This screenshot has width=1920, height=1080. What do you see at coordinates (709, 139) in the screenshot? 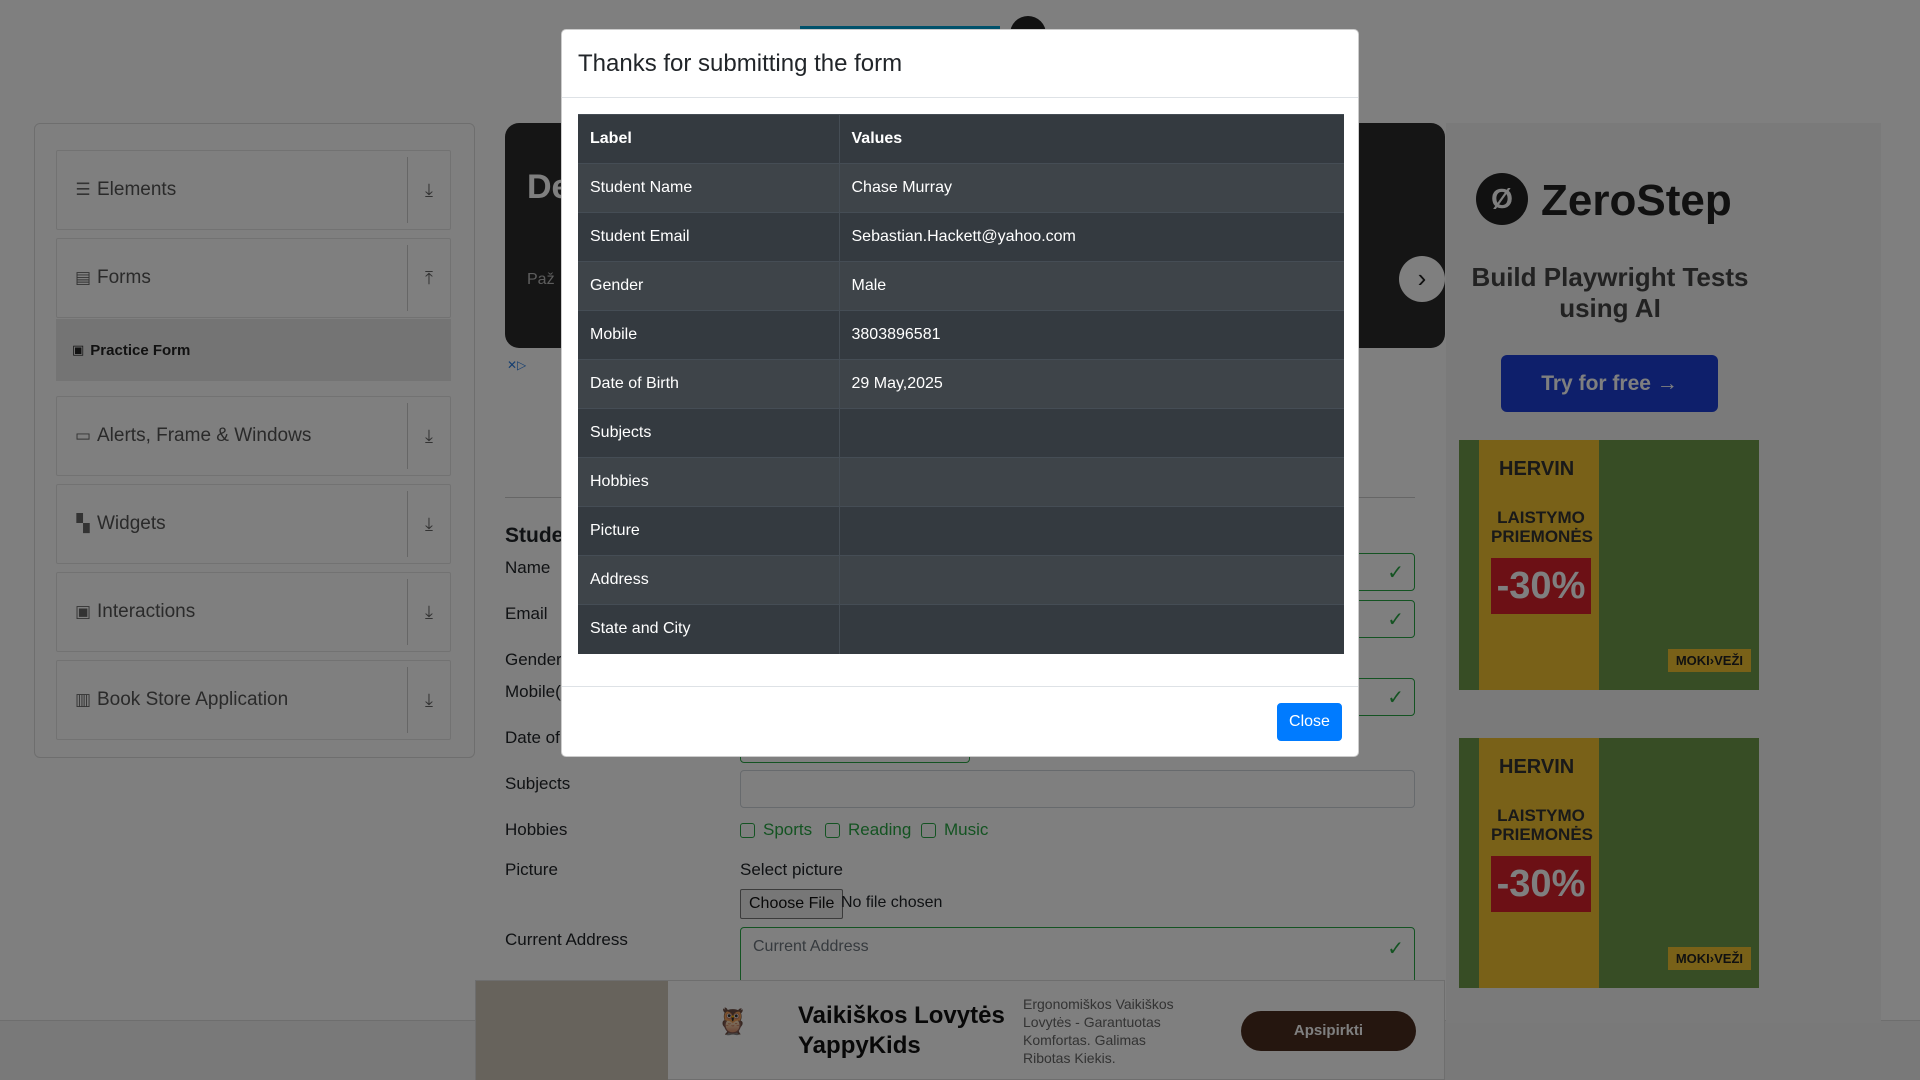
I see `column-header-label: Label` at bounding box center [709, 139].